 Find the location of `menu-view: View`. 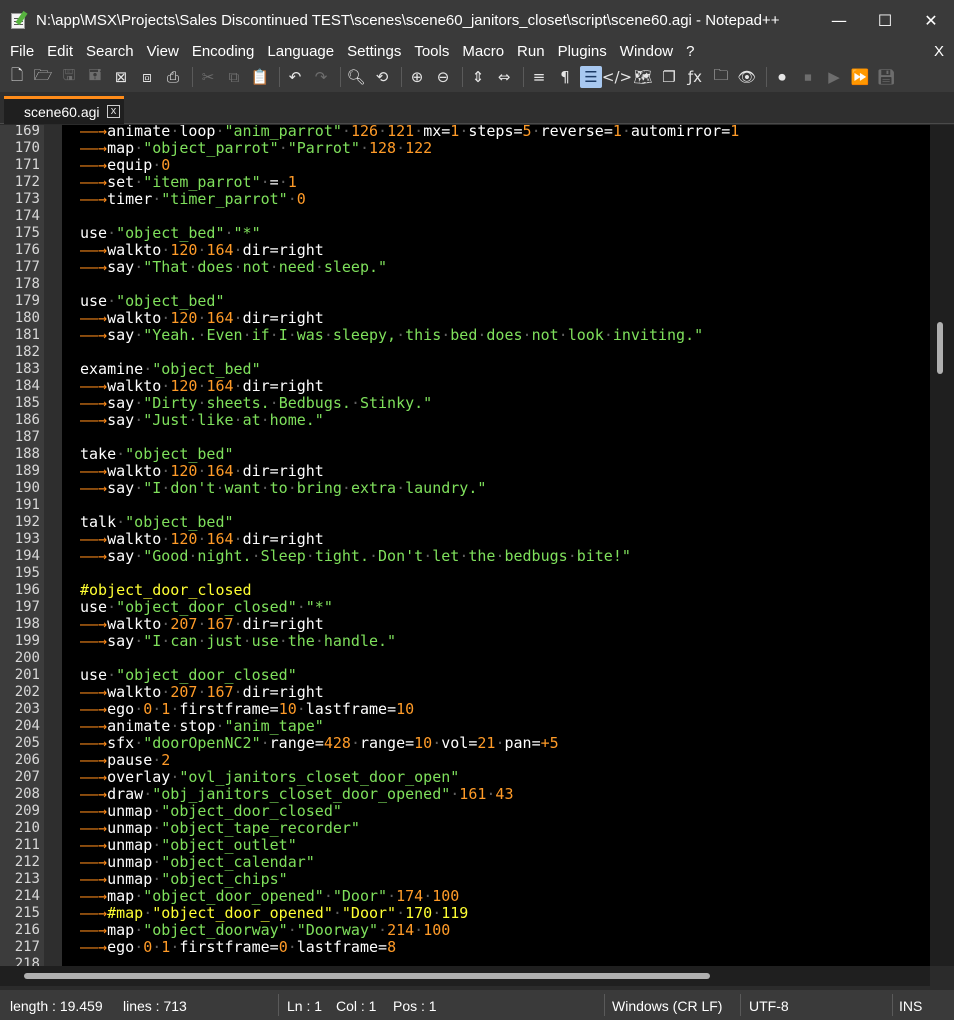

menu-view: View is located at coordinates (163, 51).